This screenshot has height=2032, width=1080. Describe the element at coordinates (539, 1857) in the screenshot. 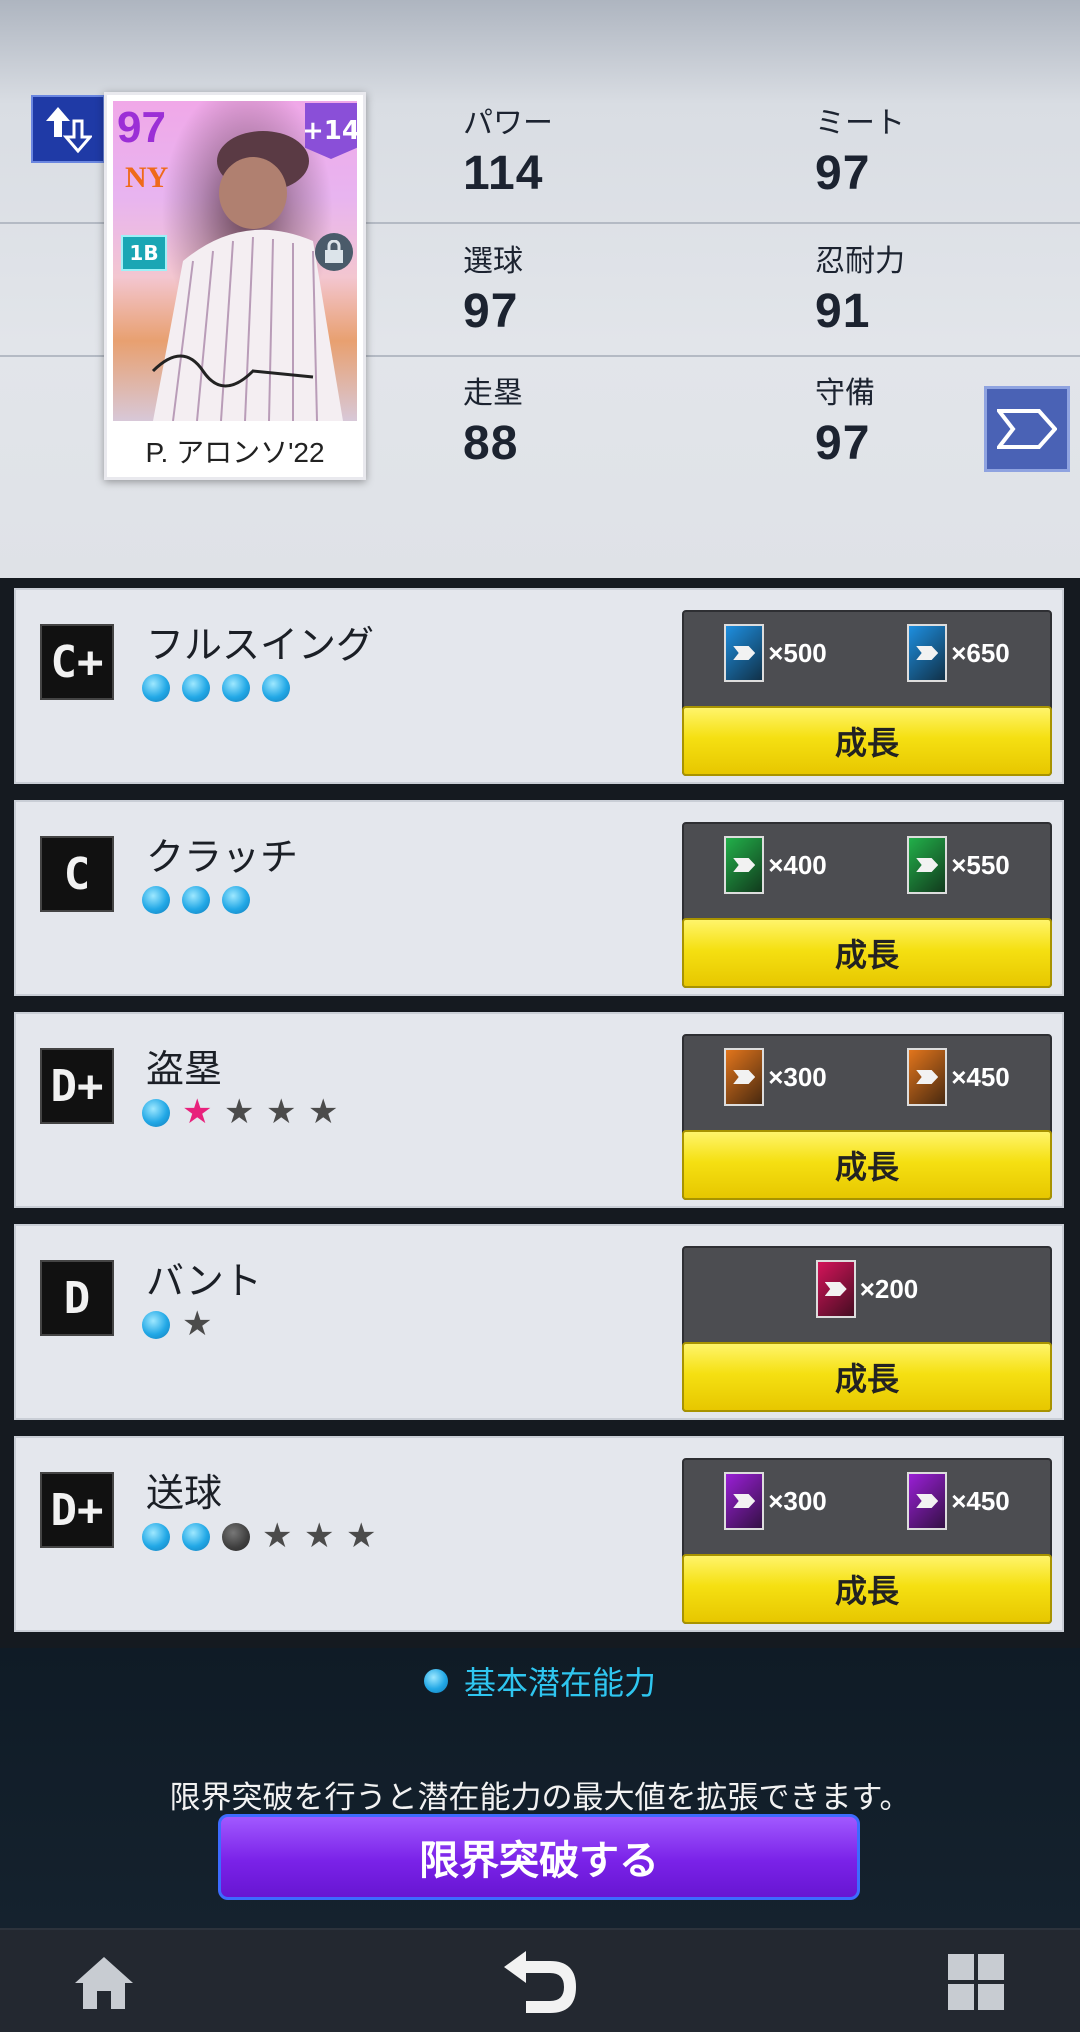

I see `limit-break-button: 限界突破する` at that location.